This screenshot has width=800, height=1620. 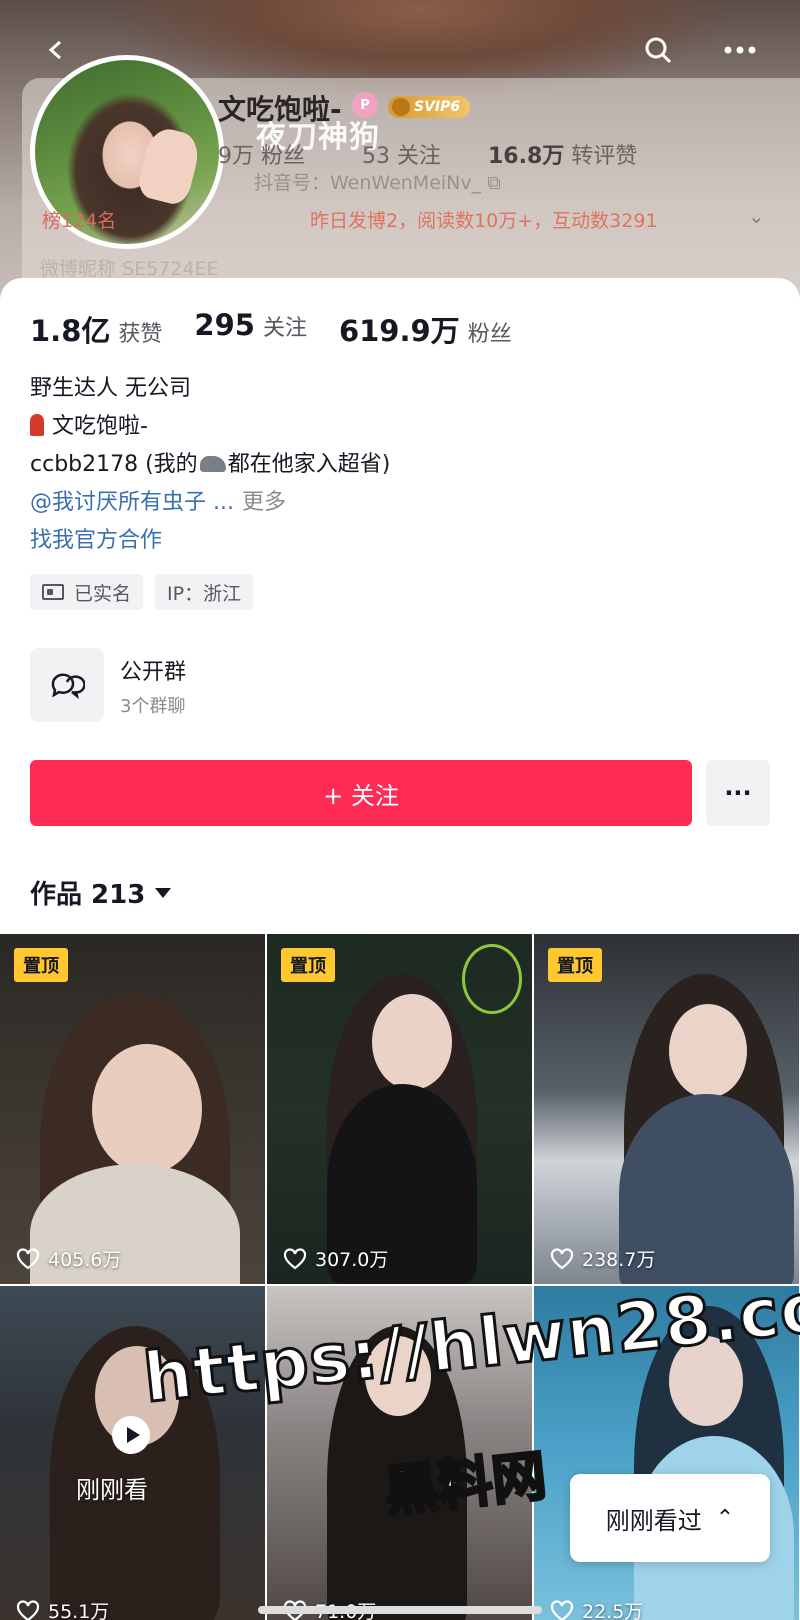 I want to click on ribbon-icon, so click(x=37, y=425).